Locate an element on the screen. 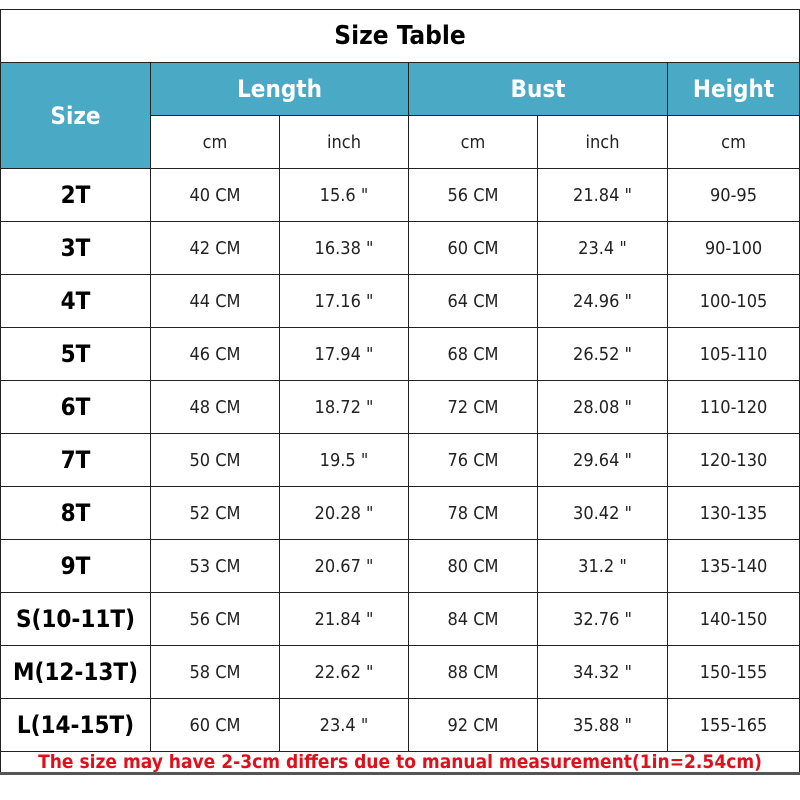 This screenshot has width=800, height=800. cell-length-inch: 19.5 " is located at coordinates (344, 460).